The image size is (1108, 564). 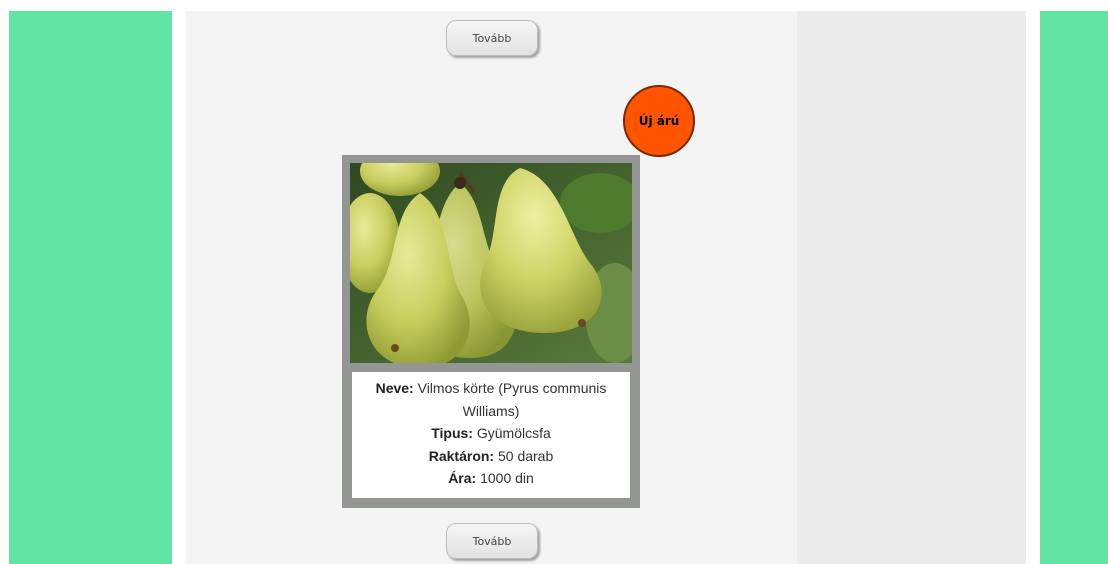 What do you see at coordinates (507, 478) in the screenshot?
I see `product-price-value: 1000 din` at bounding box center [507, 478].